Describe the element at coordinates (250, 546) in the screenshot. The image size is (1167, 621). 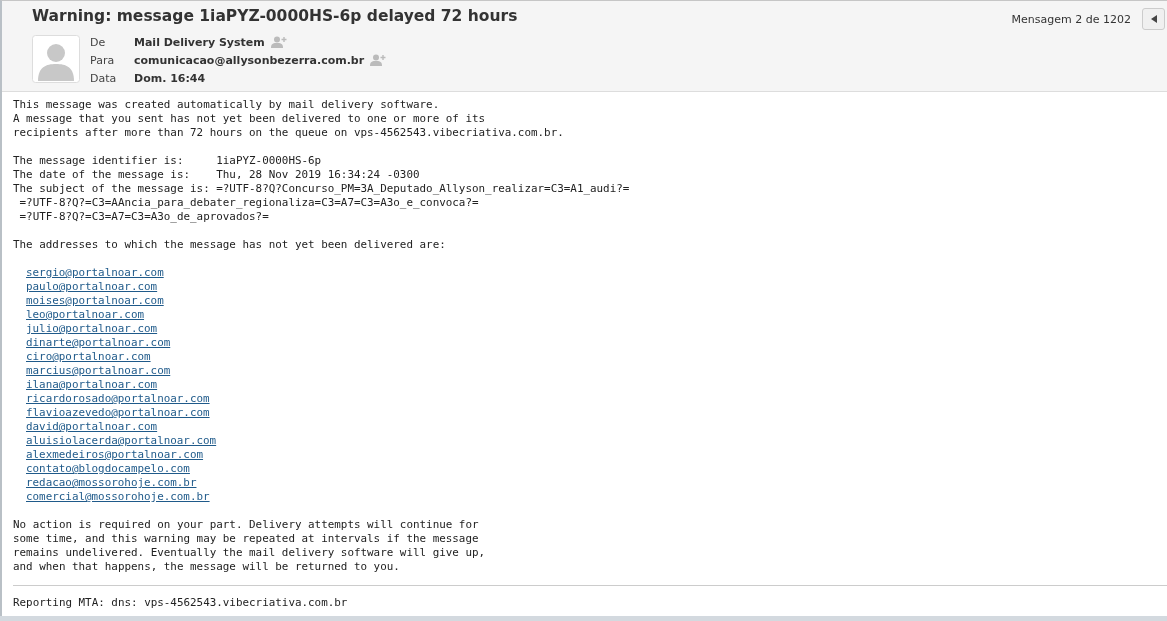
I see `message-paragraph: No action is required on your part. Delivery attempts will continue for some time, and this warning may be repeated at intervals if the message remains undelivered. Eventually the mail delivery software will give up, and when that happens, the message will be returned to you.` at that location.